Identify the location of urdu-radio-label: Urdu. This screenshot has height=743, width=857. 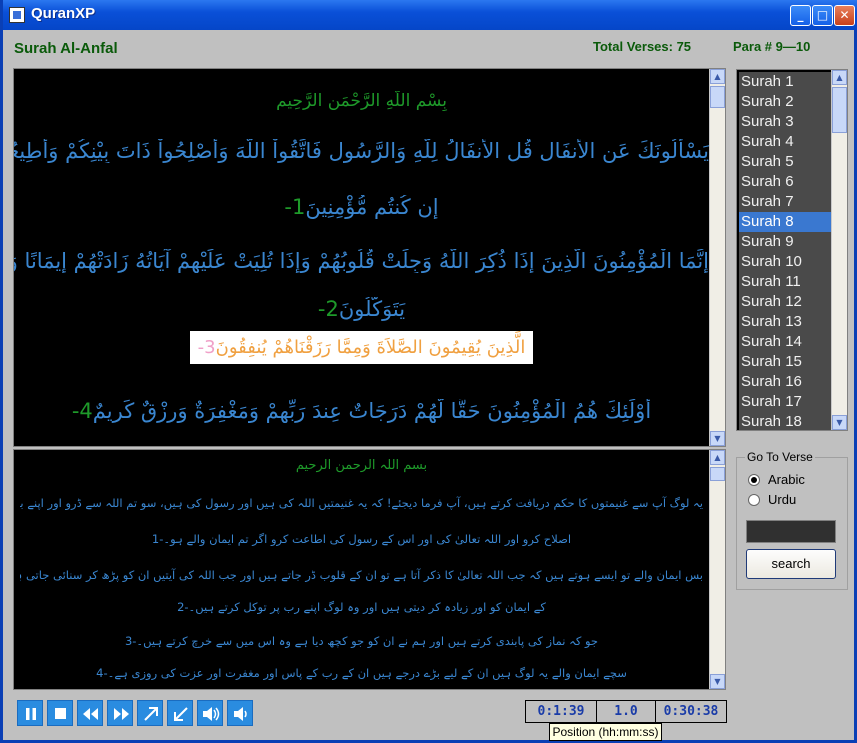
(782, 499).